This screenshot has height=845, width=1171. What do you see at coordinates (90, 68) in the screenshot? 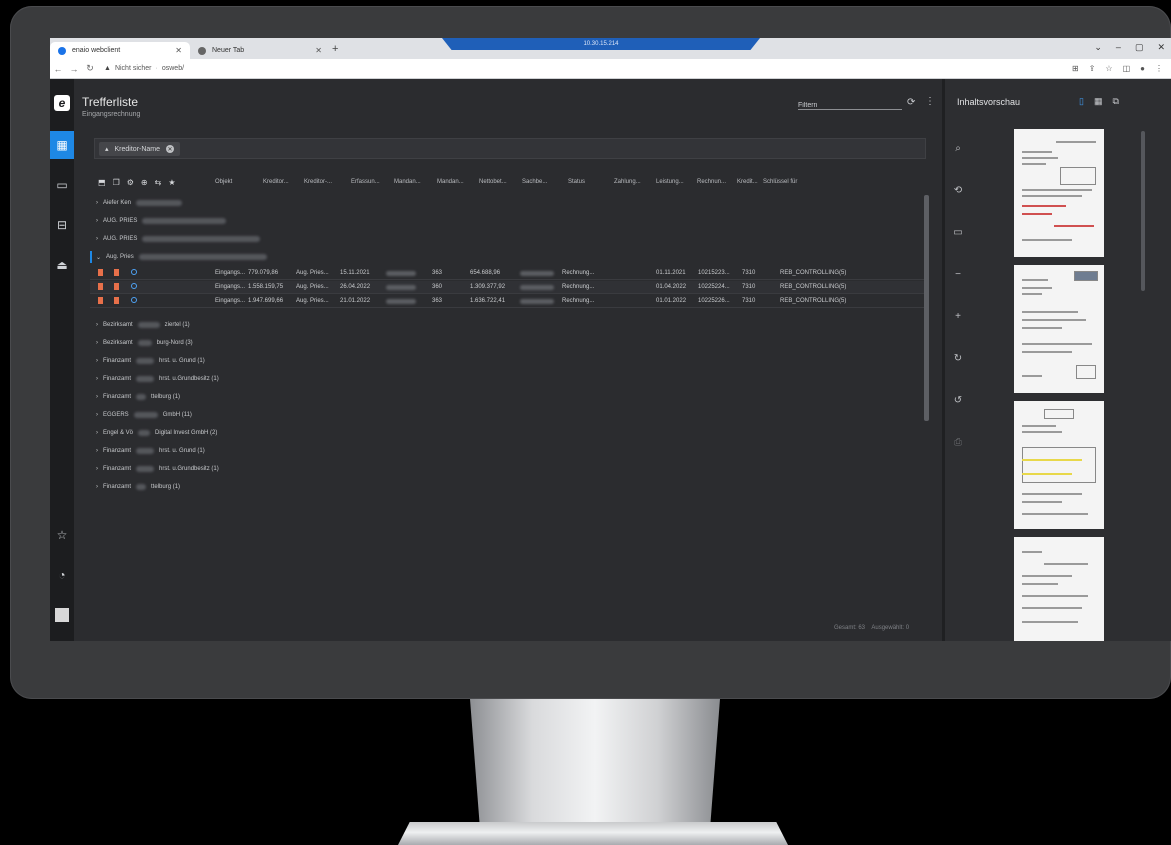
I see `reload-icon: ↻` at bounding box center [90, 68].